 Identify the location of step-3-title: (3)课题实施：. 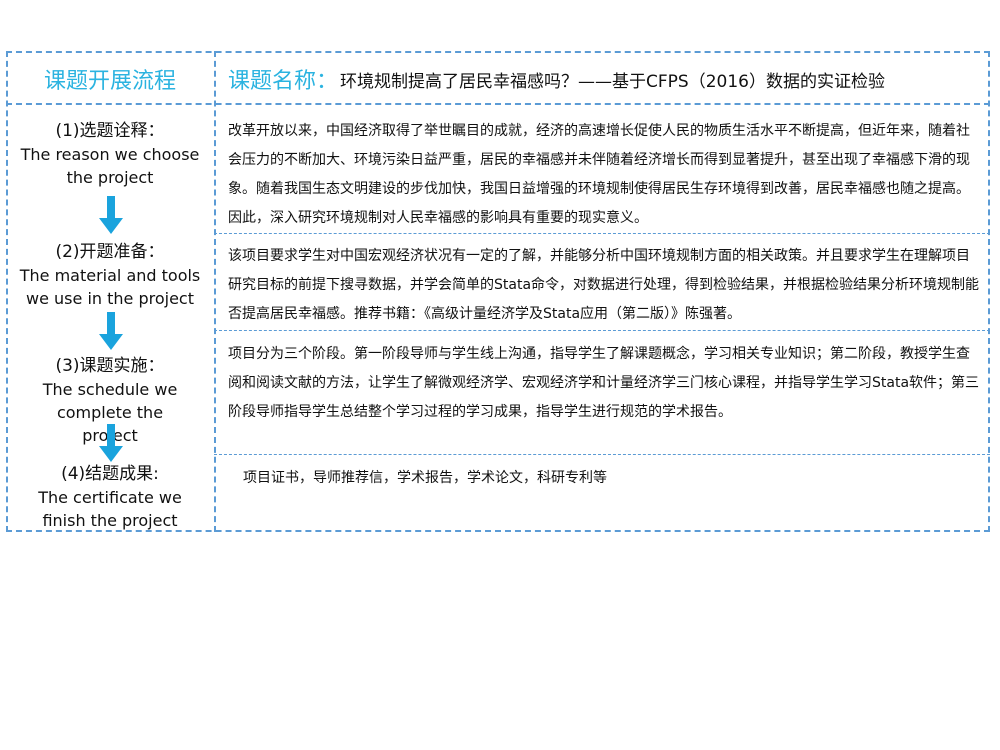
(110, 366).